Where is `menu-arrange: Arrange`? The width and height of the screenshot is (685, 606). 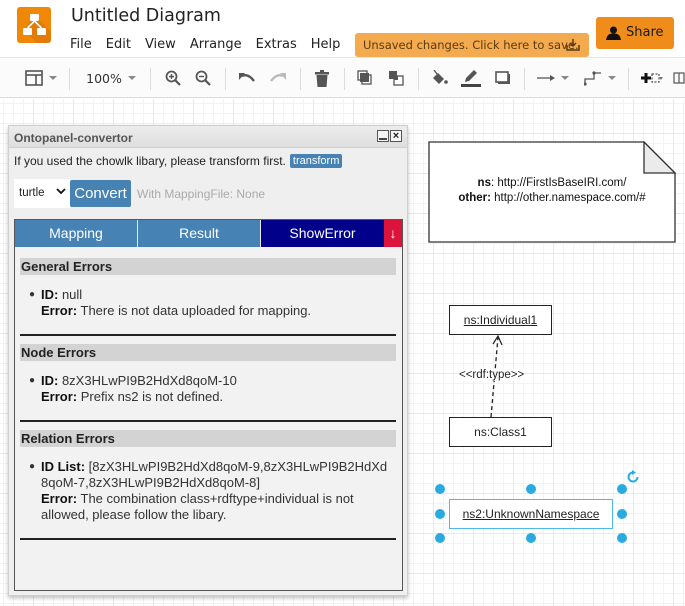 menu-arrange: Arrange is located at coordinates (216, 44).